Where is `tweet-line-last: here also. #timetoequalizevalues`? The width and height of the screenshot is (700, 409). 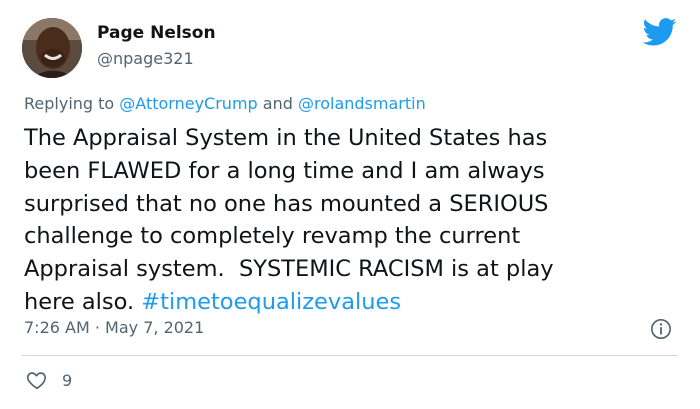 tweet-line-last: here also. #timetoequalizevalues is located at coordinates (354, 302).